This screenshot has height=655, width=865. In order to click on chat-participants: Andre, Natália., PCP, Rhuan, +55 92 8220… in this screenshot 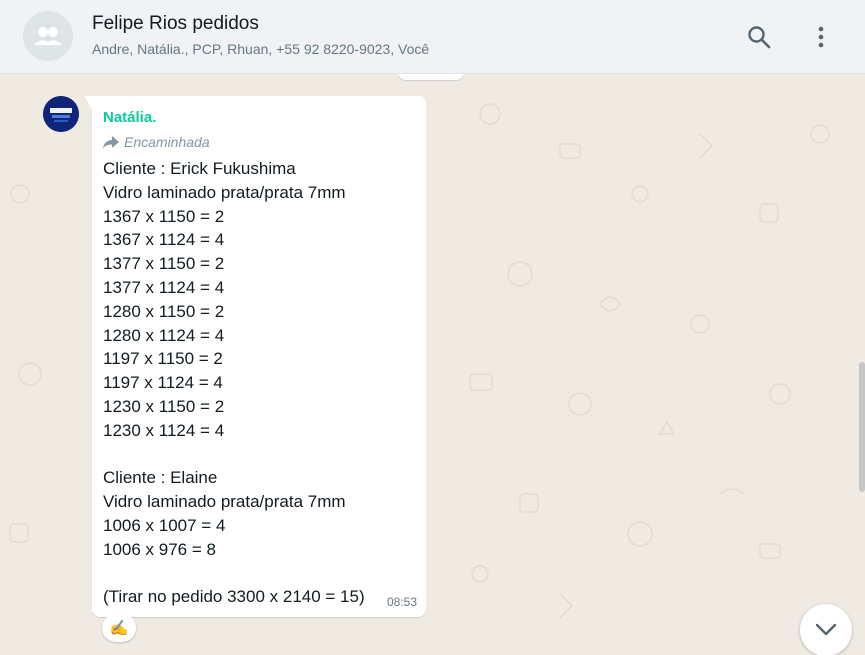, I will do `click(260, 49)`.